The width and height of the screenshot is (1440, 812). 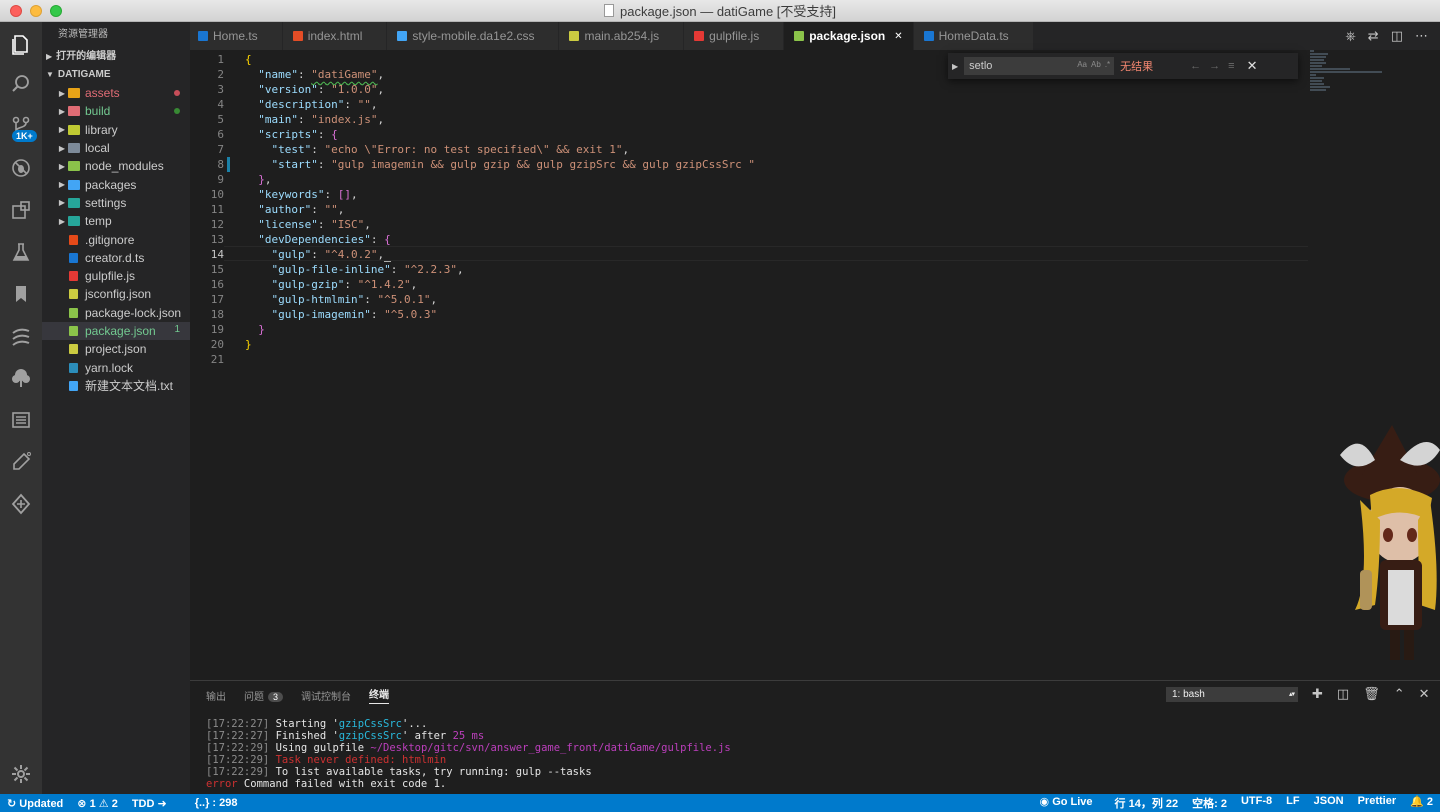 What do you see at coordinates (36, 11) in the screenshot?
I see `minimize-window-button` at bounding box center [36, 11].